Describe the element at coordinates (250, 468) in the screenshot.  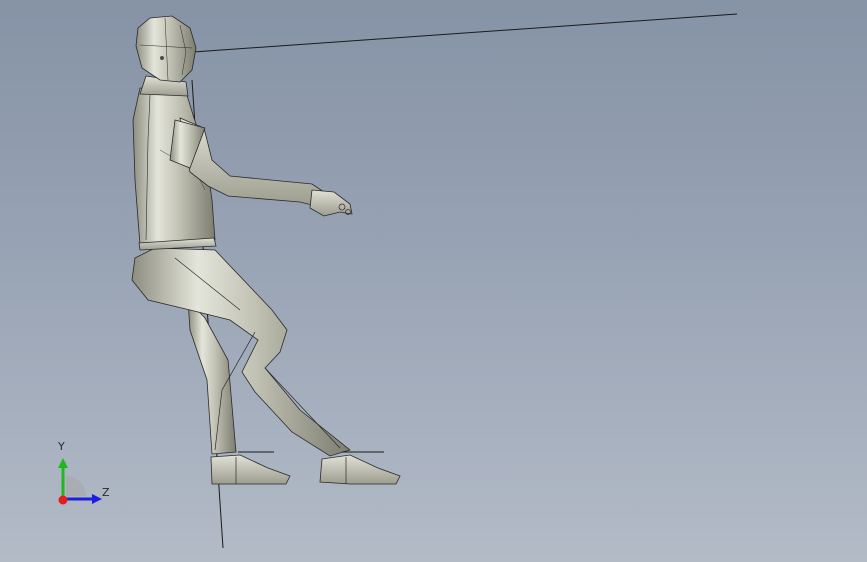
I see `left-shoe` at that location.